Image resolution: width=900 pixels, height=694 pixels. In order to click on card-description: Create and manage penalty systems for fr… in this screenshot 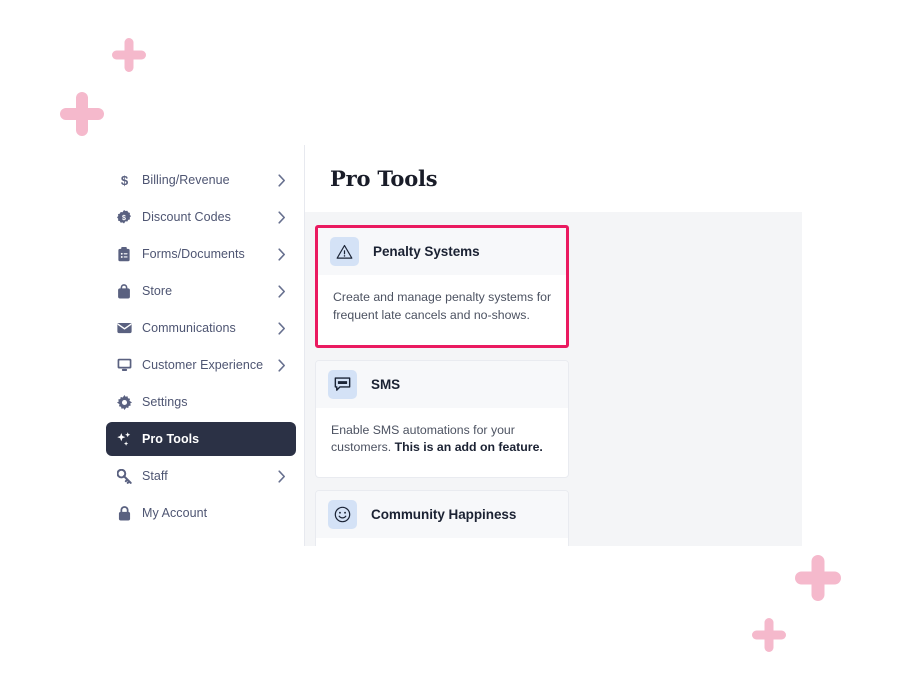, I will do `click(442, 310)`.